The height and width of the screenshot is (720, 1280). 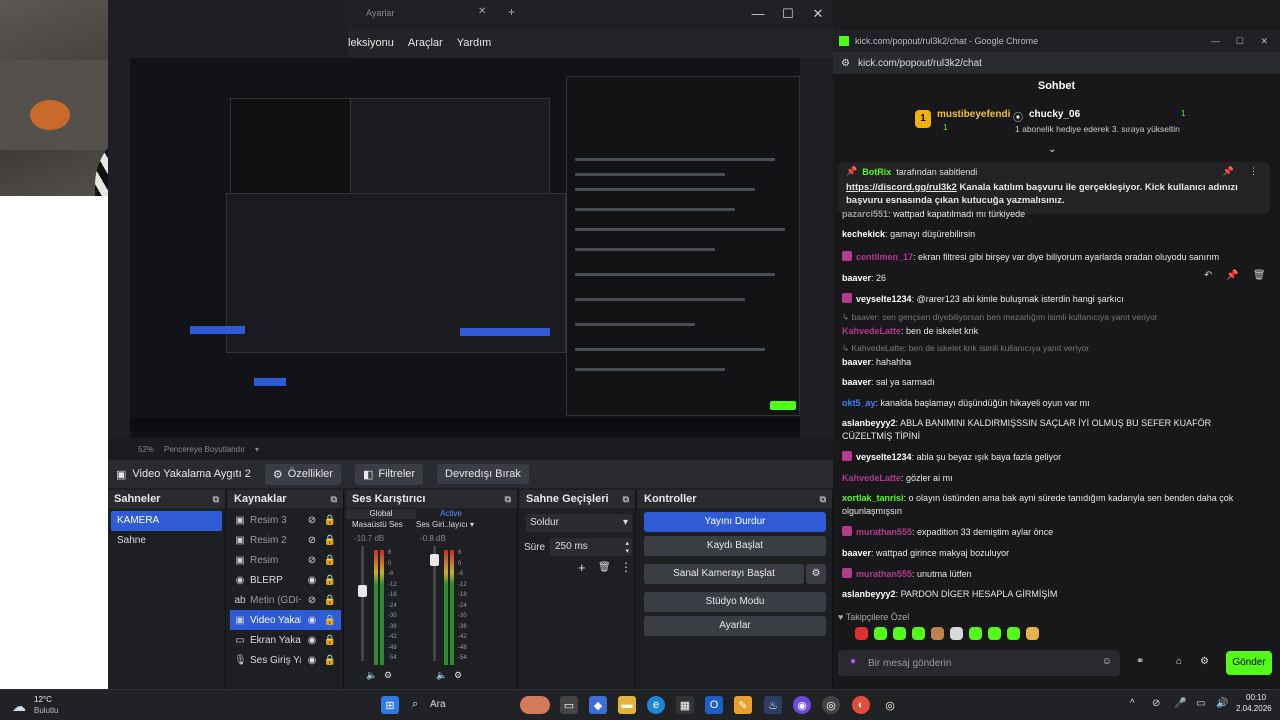 I want to click on source-item: ▣ Resim 2 ⊘ 🔒, so click(x=285, y=540).